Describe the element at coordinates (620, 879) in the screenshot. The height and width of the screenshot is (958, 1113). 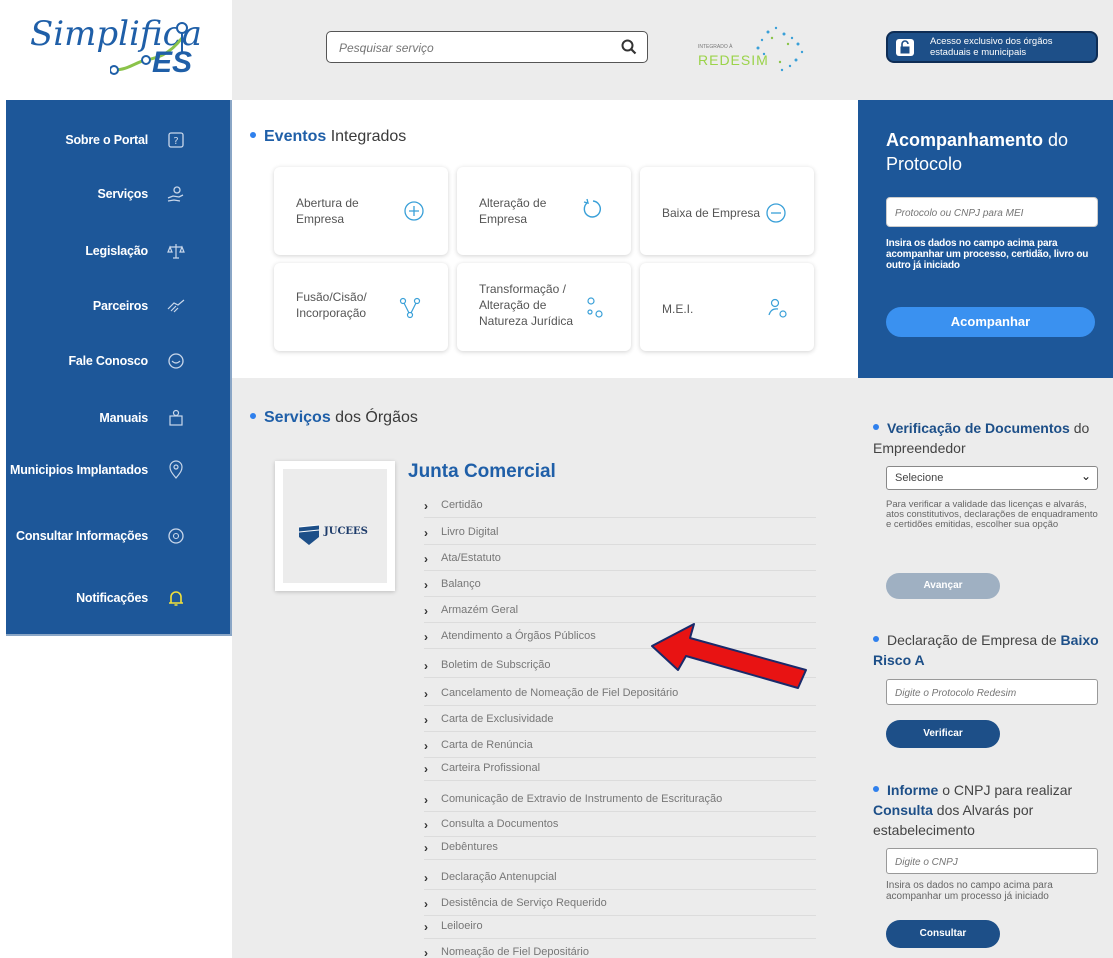
I see `service-item: › Declaração Antenupcial` at that location.